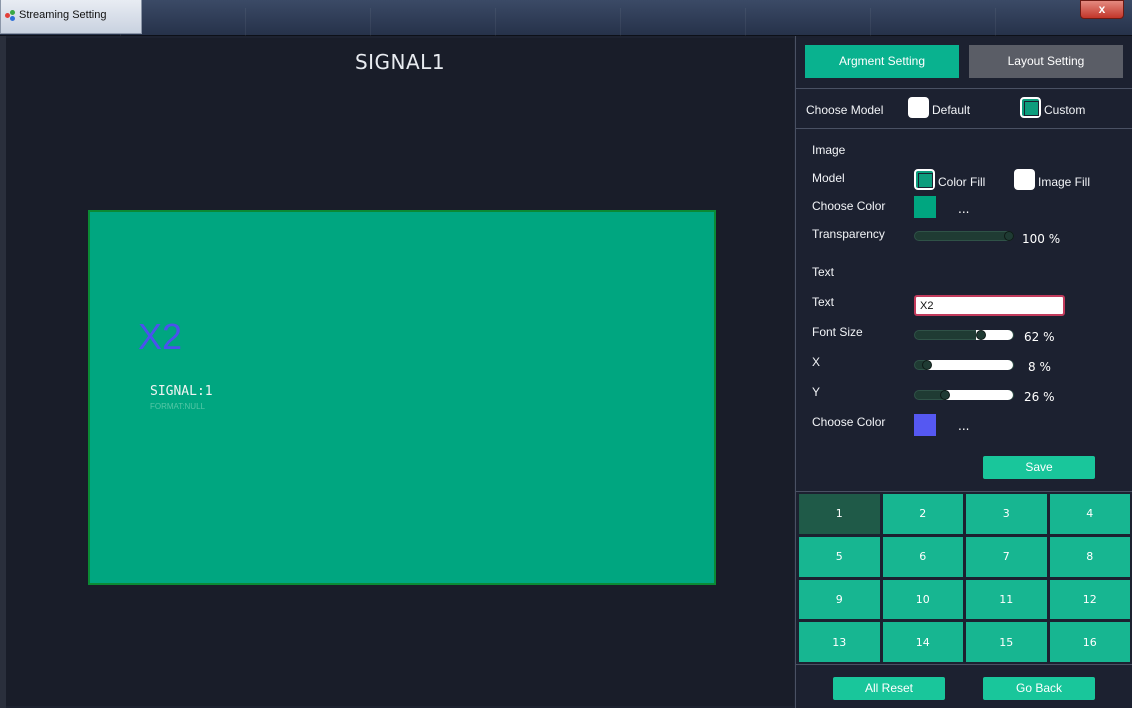 The width and height of the screenshot is (1132, 708). I want to click on image-color-swatch, so click(925, 207).